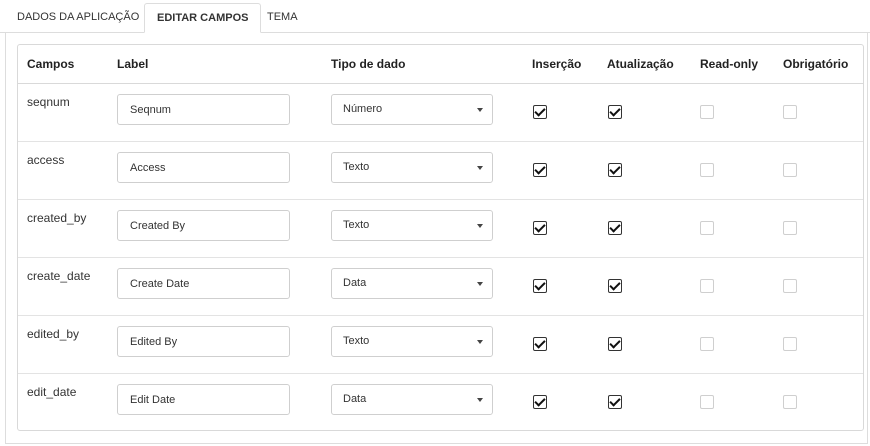  Describe the element at coordinates (557, 64) in the screenshot. I see `header-insercao: Inserção` at that location.